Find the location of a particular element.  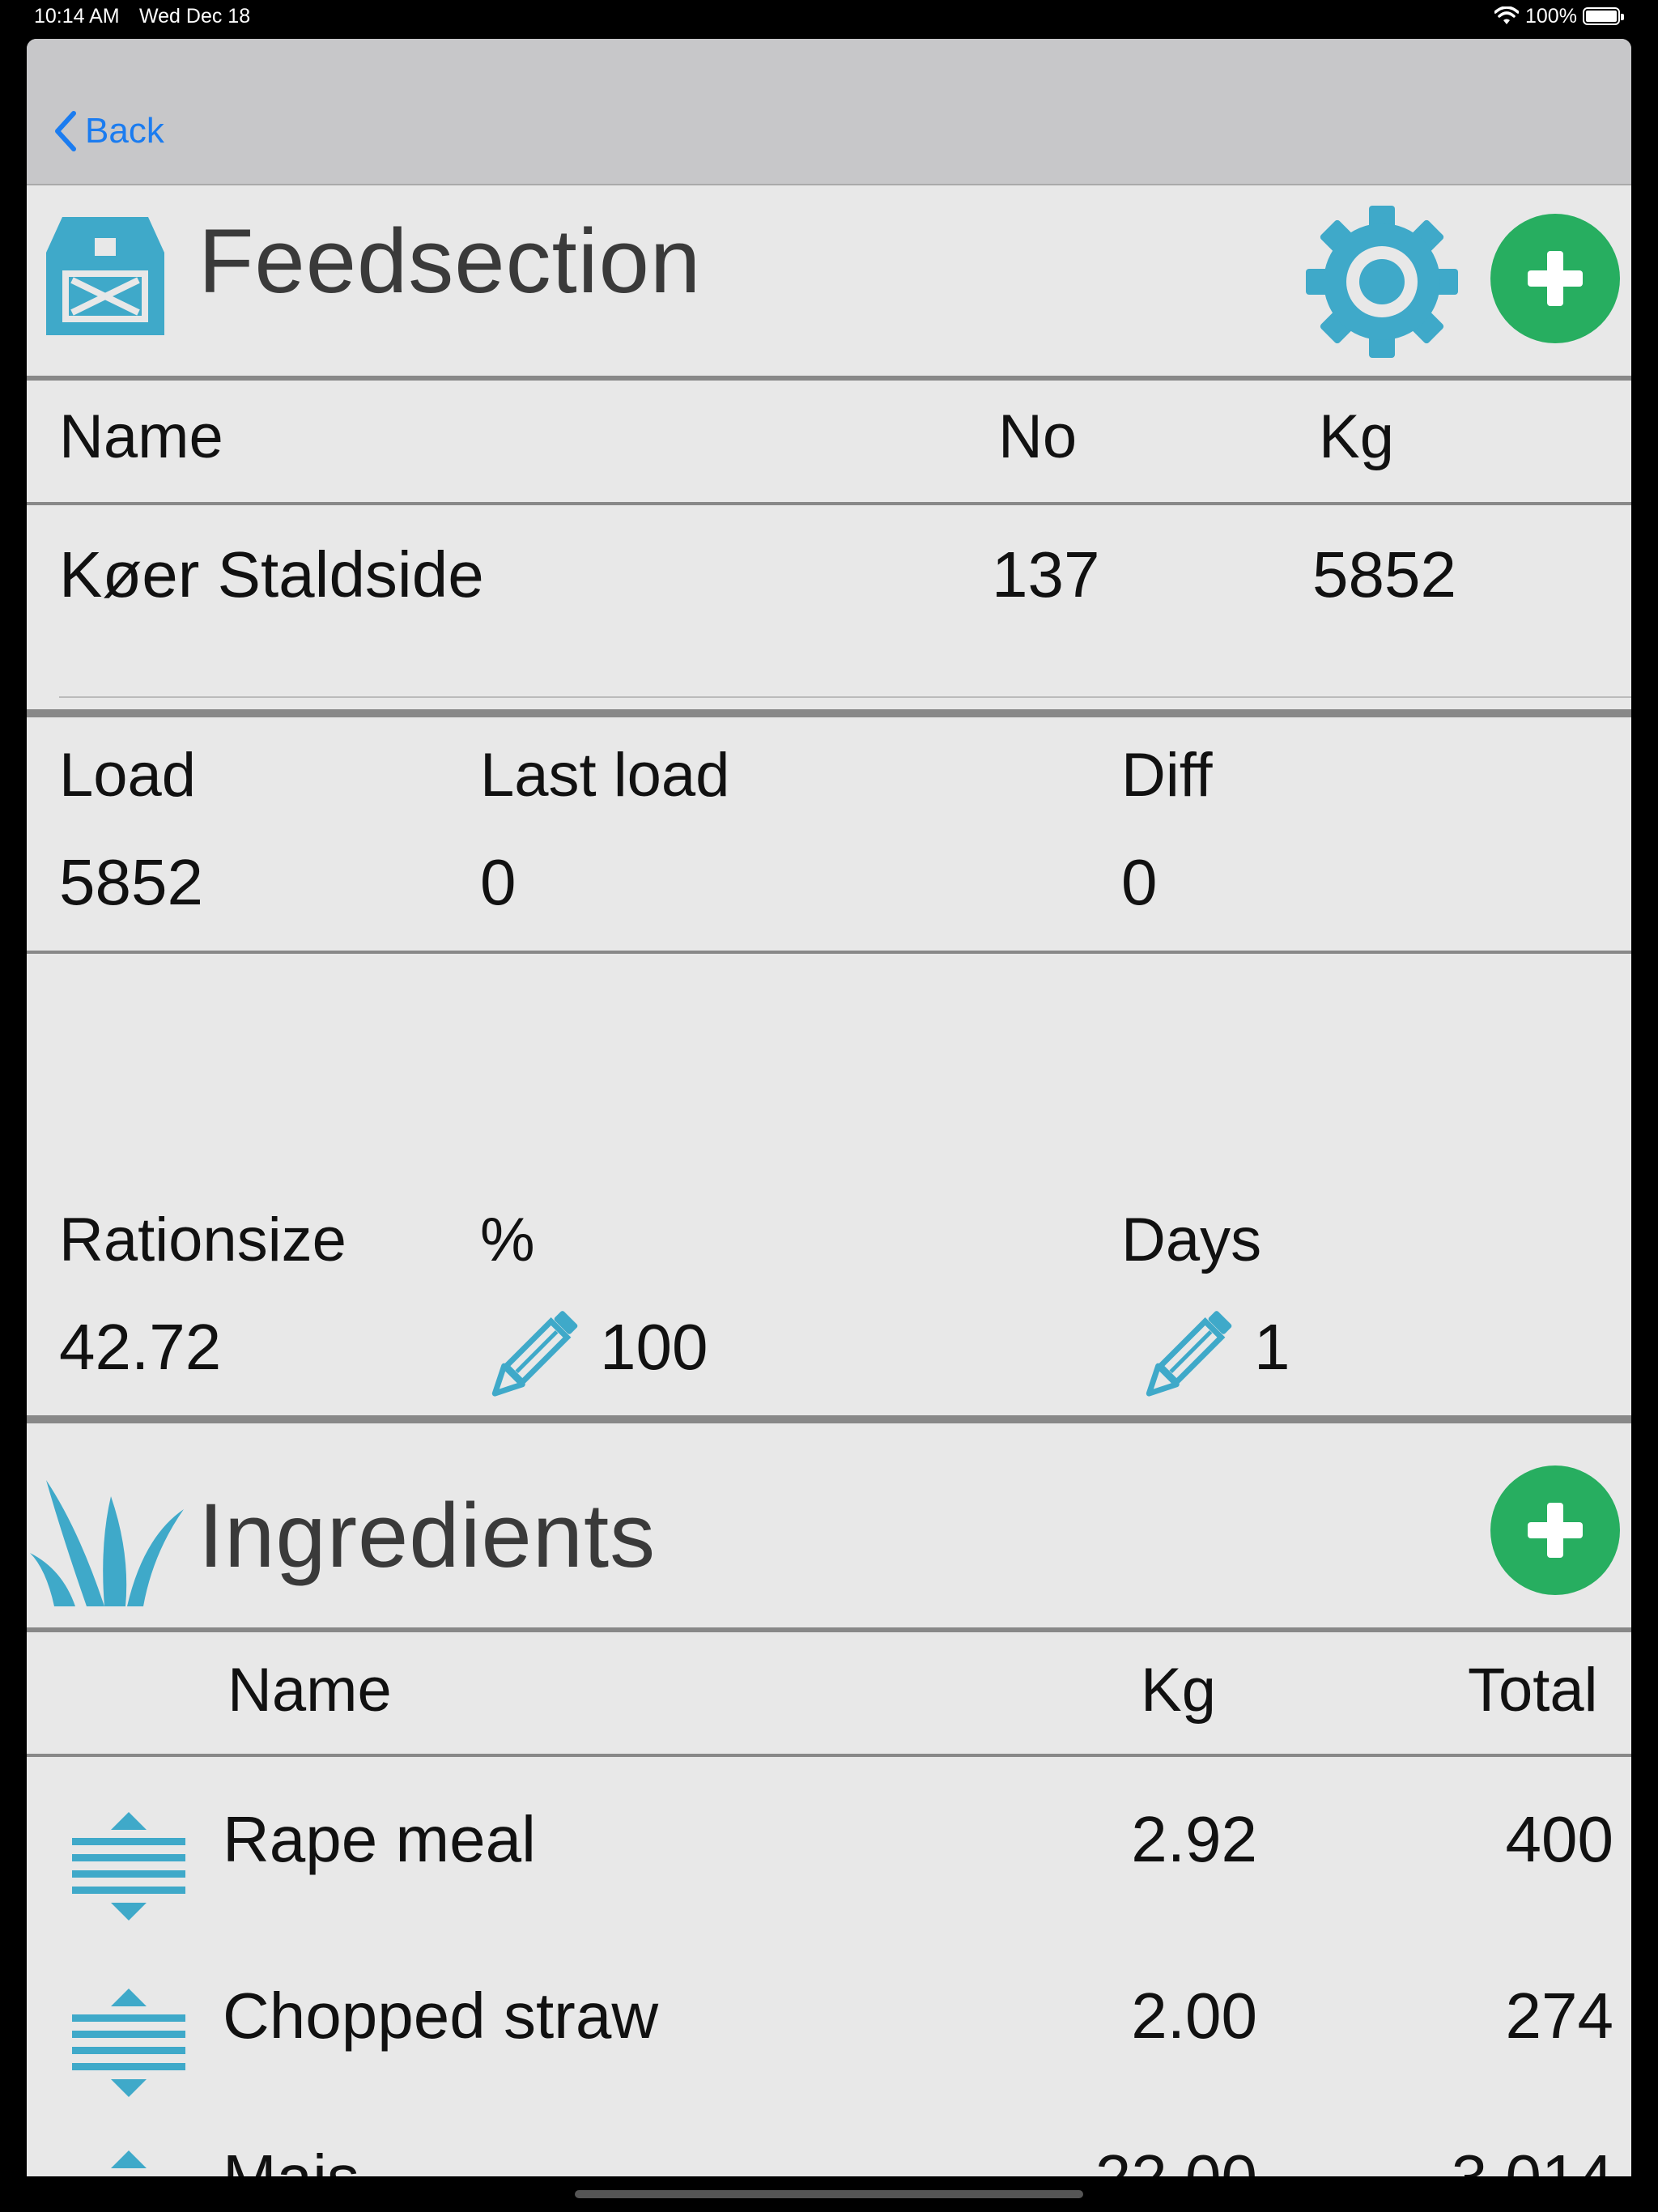

ingredient-total: 400 is located at coordinates (1559, 1839).